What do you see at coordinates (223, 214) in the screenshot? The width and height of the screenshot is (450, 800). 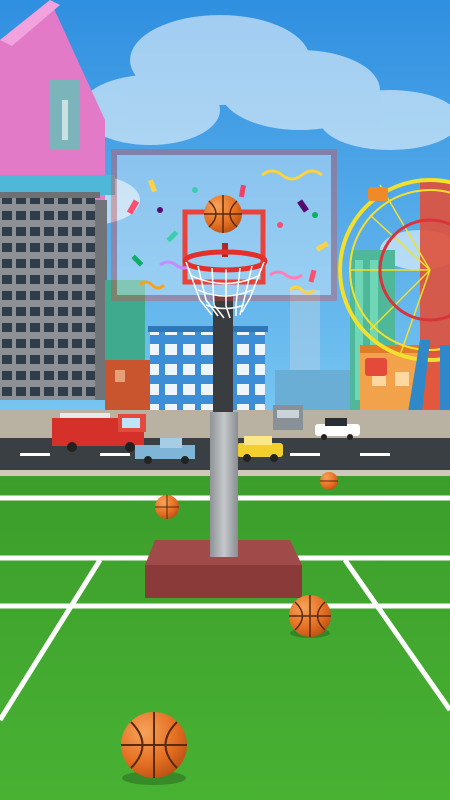 I see `ball-in-hoop` at bounding box center [223, 214].